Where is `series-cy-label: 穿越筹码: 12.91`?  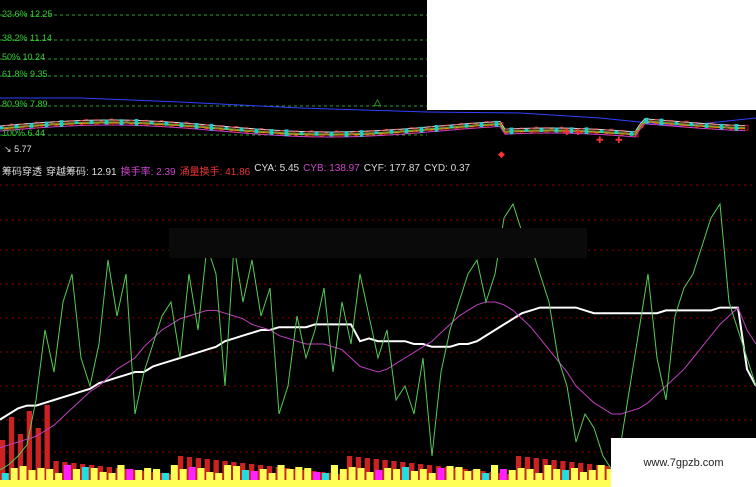
series-cy-label: 穿越筹码: 12.91 is located at coordinates (81, 172).